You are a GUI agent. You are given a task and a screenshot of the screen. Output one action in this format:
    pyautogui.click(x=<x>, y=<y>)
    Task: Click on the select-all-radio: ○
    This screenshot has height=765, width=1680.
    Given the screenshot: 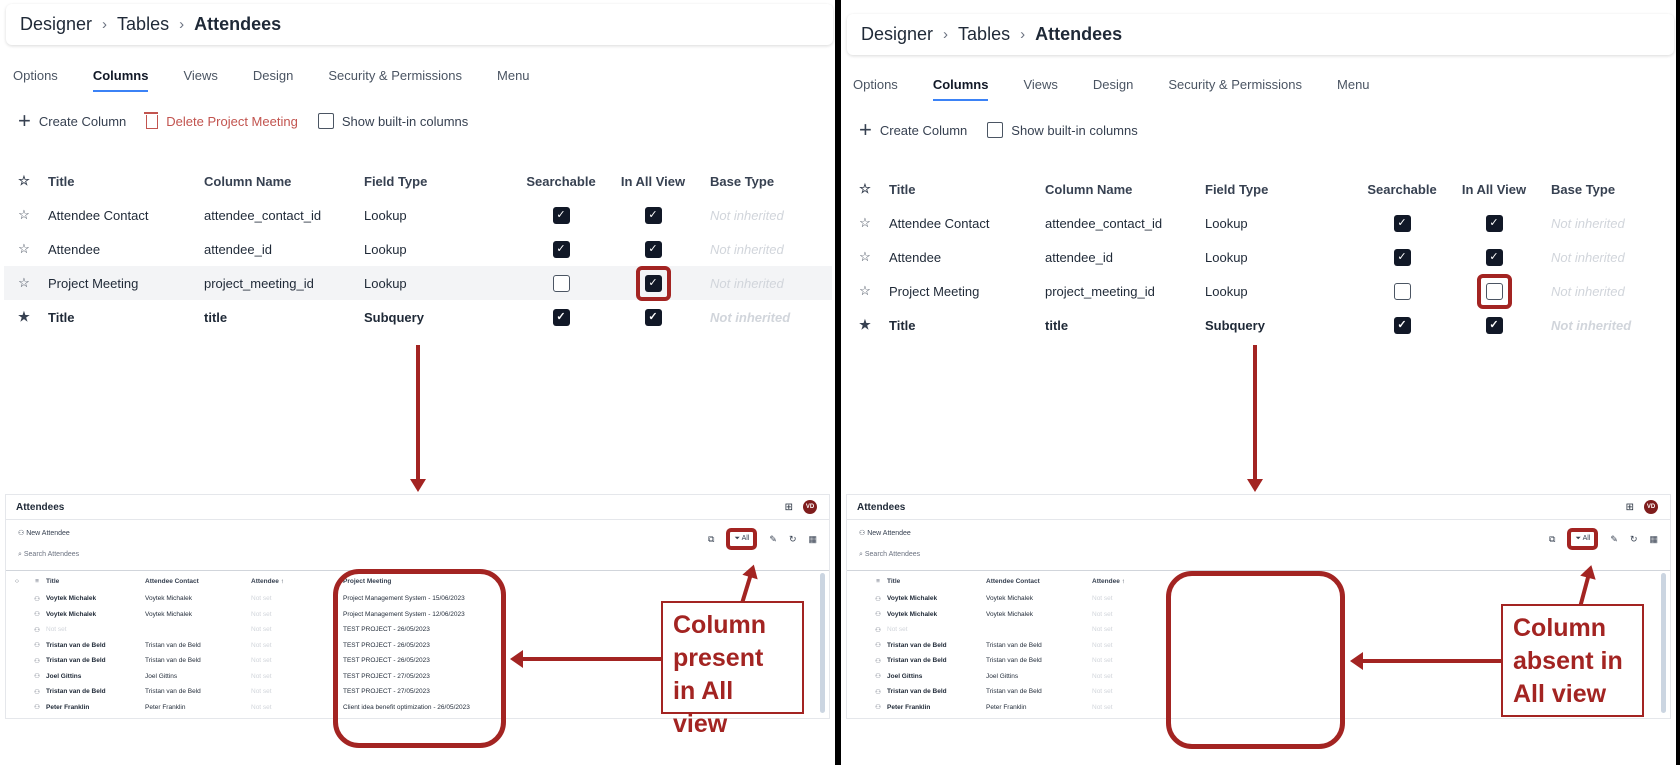 What is the action you would take?
    pyautogui.click(x=17, y=581)
    